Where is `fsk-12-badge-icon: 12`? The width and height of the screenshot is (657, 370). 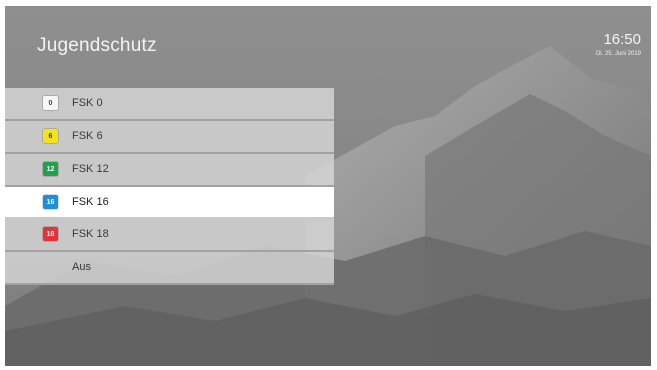
fsk-12-badge-icon: 12 is located at coordinates (50, 169).